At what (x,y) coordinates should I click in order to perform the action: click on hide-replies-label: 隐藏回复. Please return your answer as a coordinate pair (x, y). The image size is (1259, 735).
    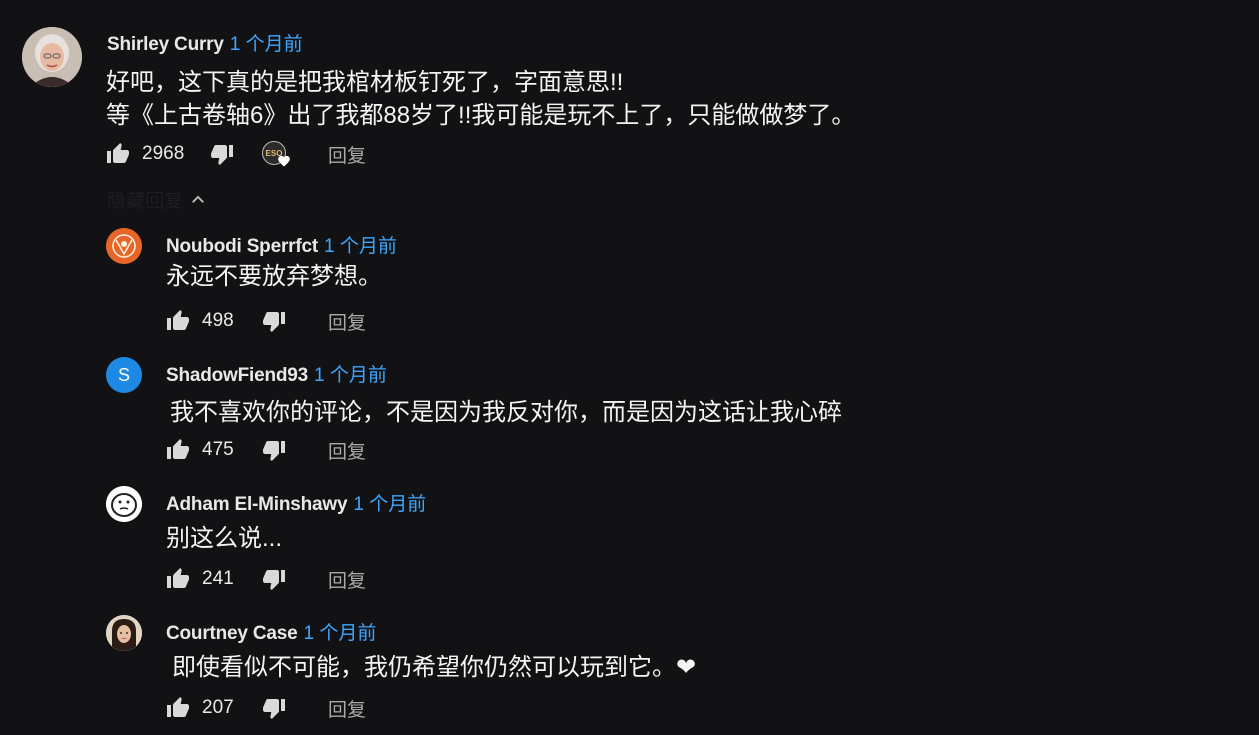
    Looking at the image, I should click on (145, 201).